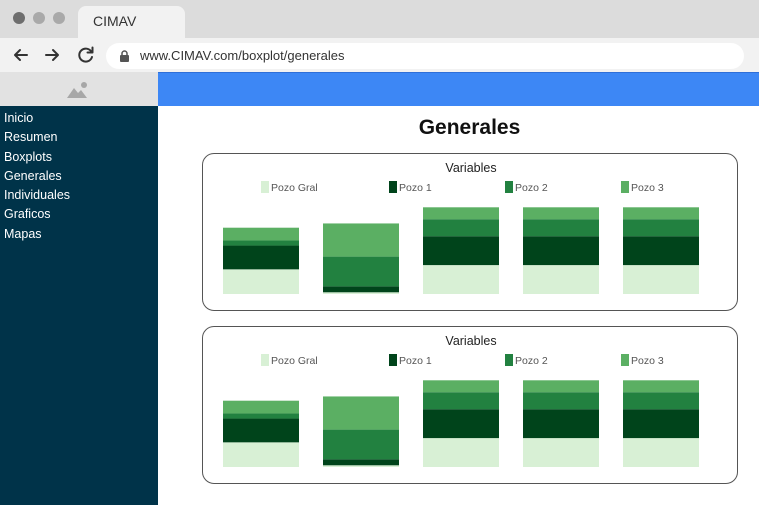 This screenshot has height=505, width=759. Describe the element at coordinates (59, 18) in the screenshot. I see `maximize-window-button` at that location.